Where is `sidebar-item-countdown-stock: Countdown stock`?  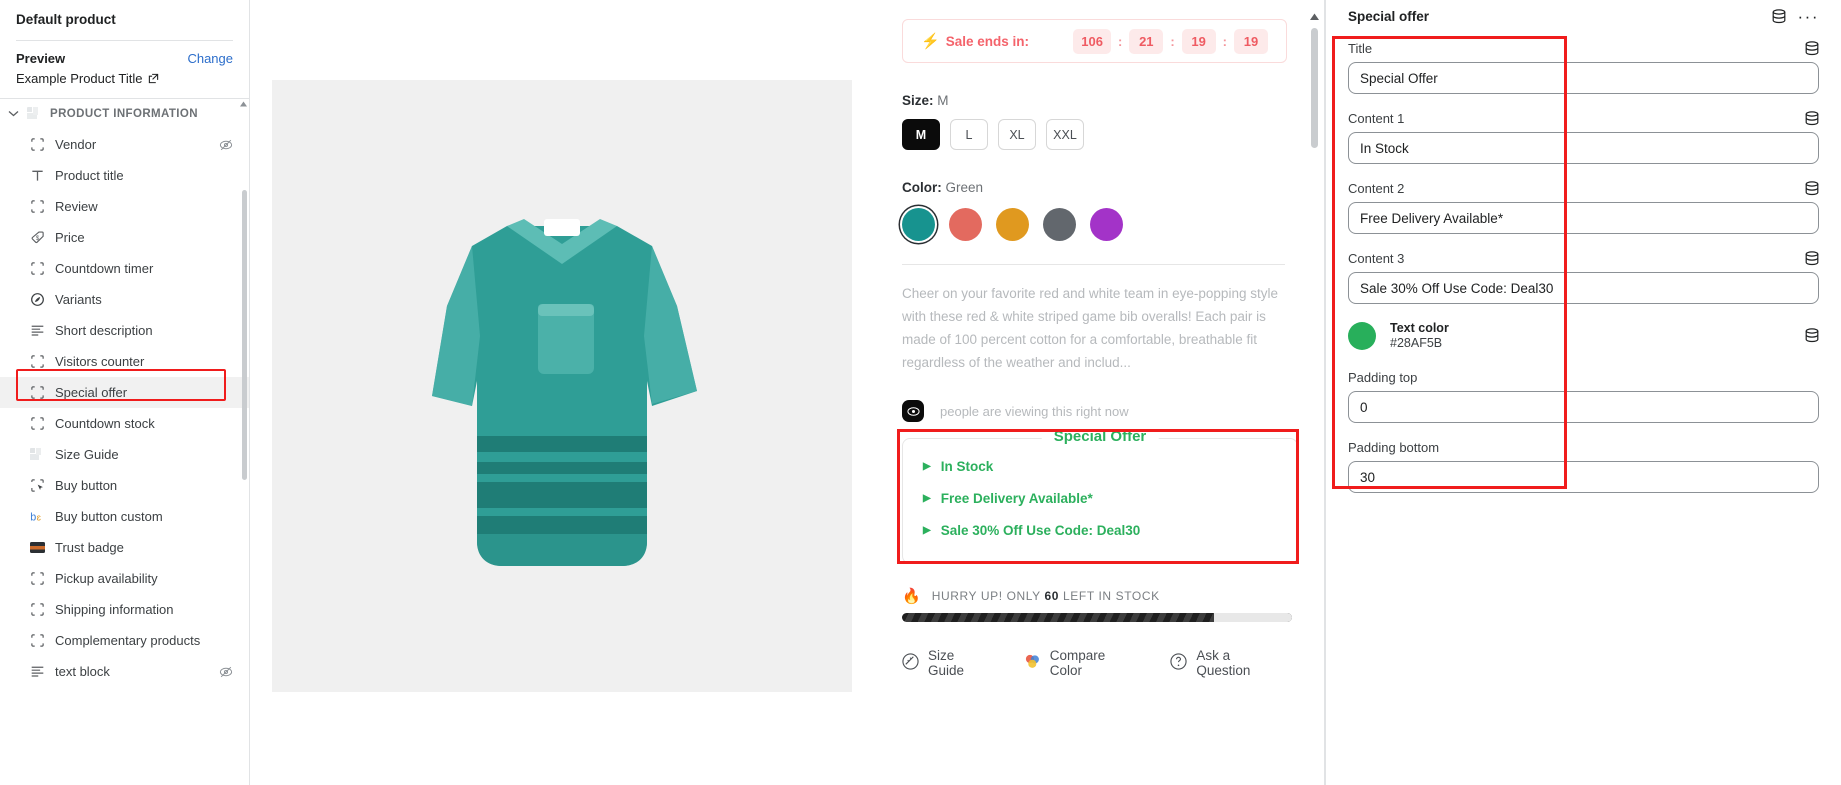
sidebar-item-countdown-stock: Countdown stock is located at coordinates (124, 423).